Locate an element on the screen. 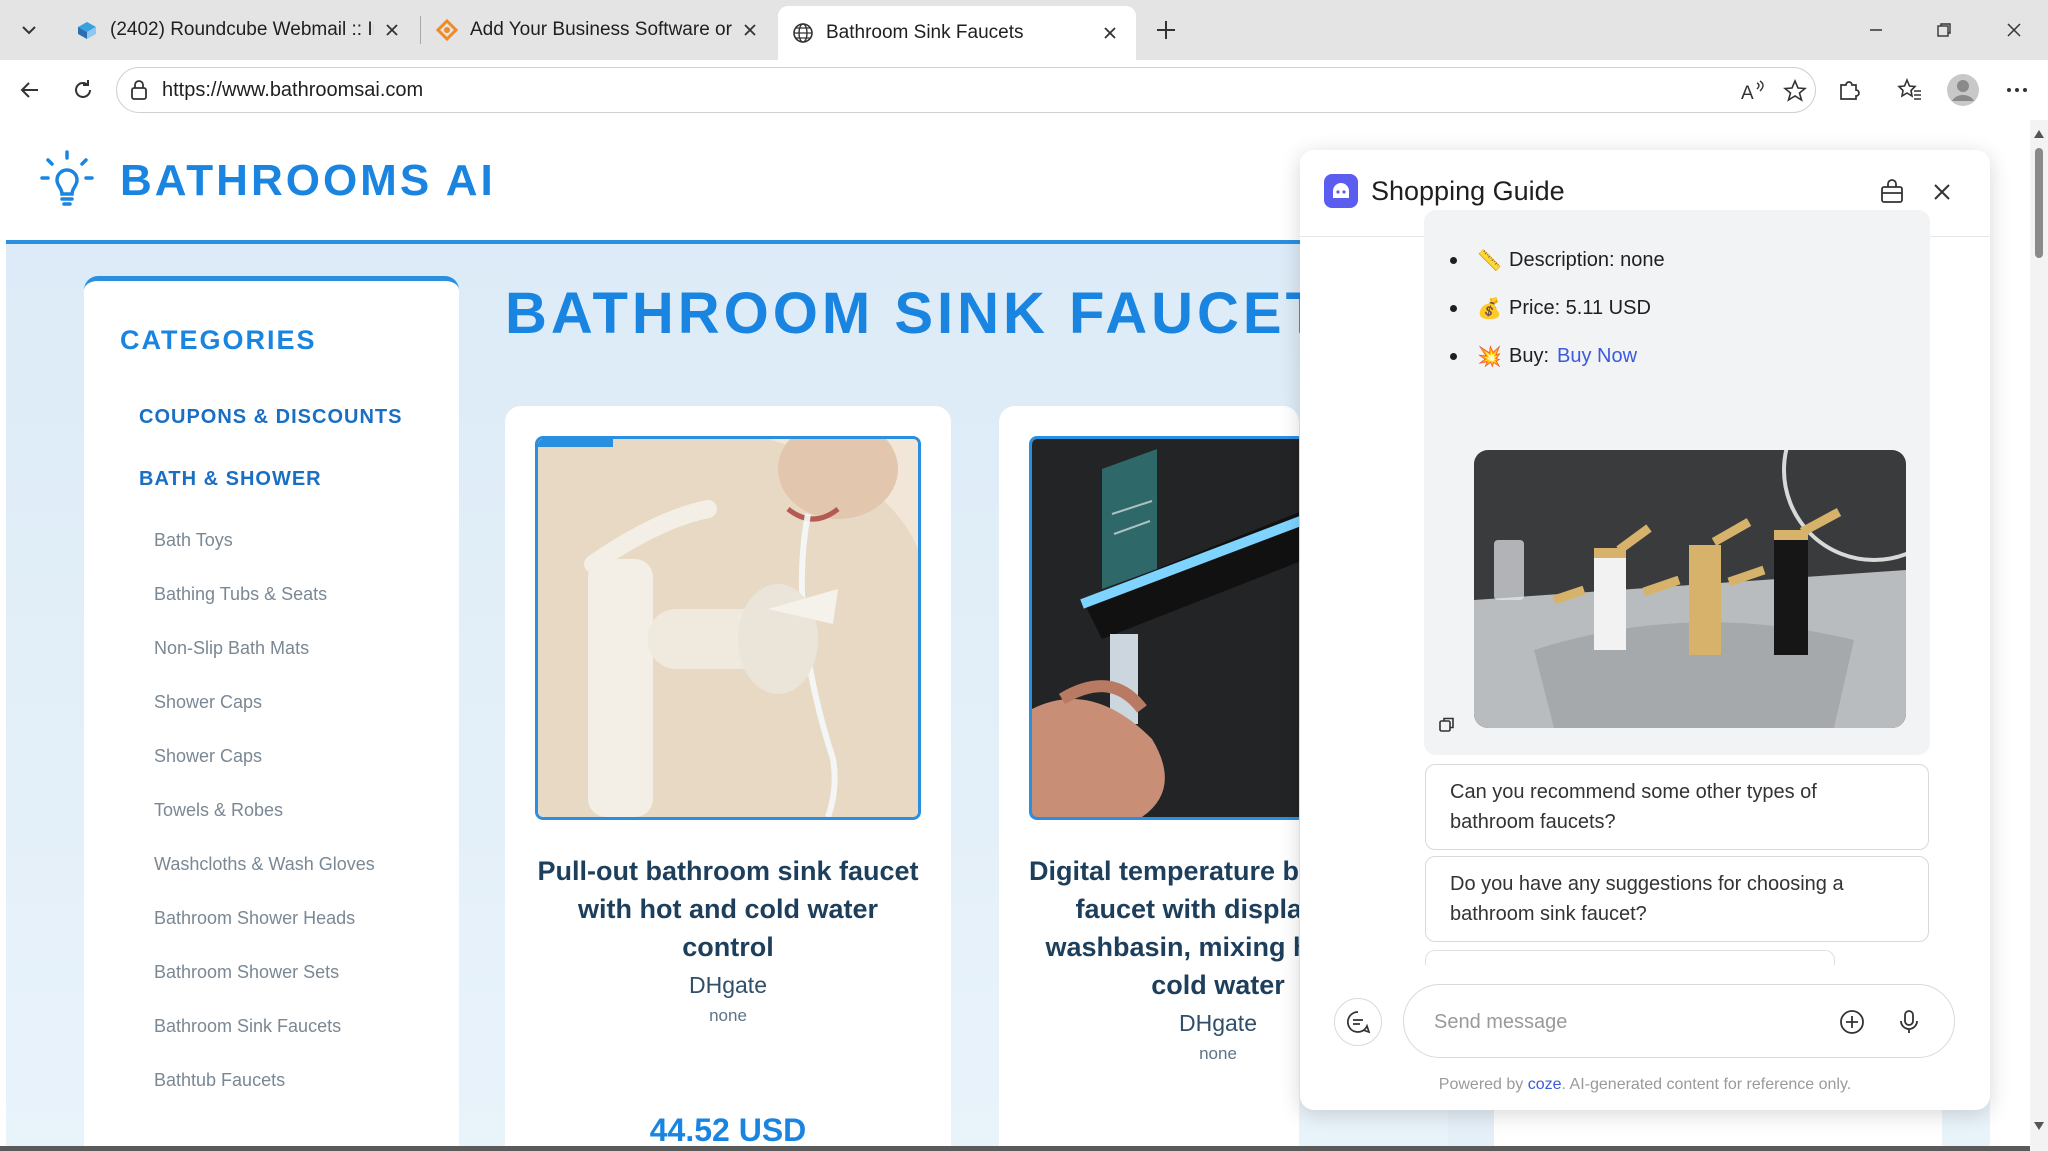 This screenshot has width=2048, height=1151. suggestion-partial is located at coordinates (1630, 957).